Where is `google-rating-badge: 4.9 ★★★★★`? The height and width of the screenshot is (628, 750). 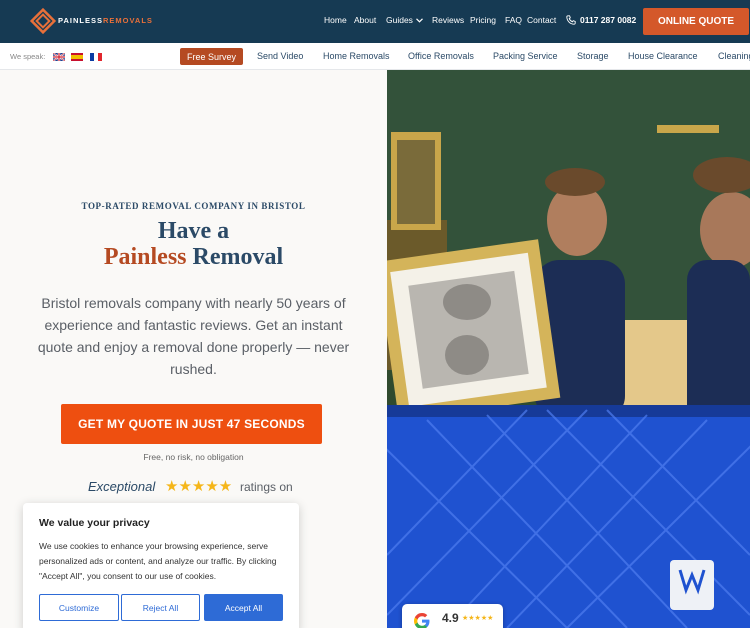
google-rating-badge: 4.9 ★★★★★ is located at coordinates (452, 616).